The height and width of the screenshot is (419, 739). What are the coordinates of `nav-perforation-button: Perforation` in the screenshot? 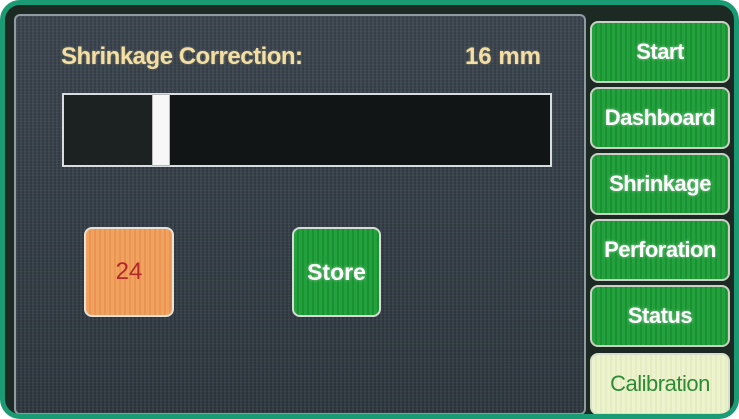 It's located at (660, 250).